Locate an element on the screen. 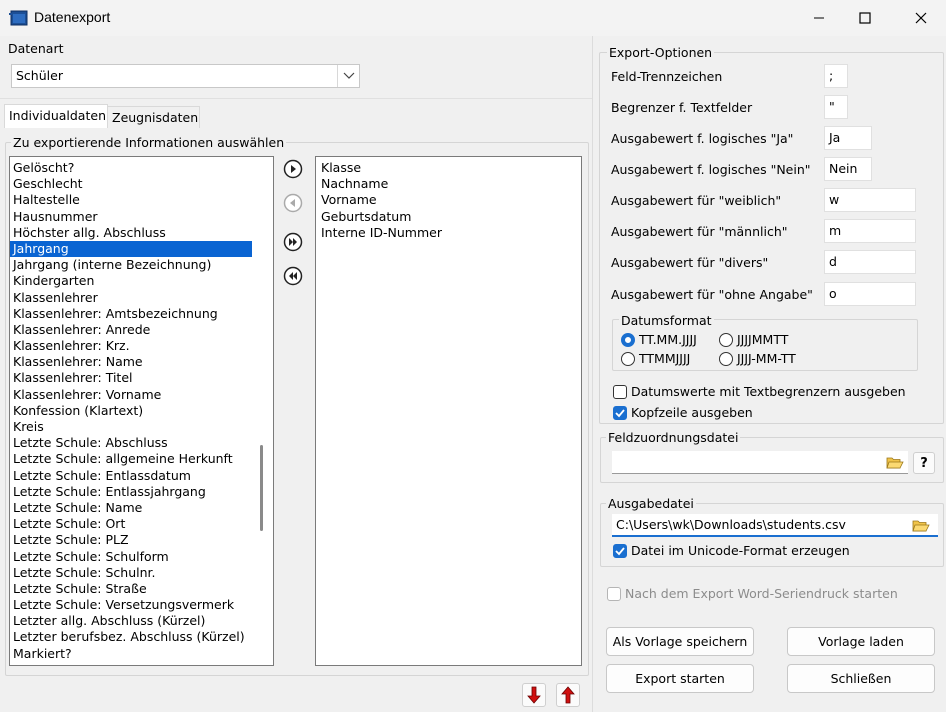 This screenshot has height=712, width=946. available-field-item: Klassenlehrer: Name is located at coordinates (131, 362).